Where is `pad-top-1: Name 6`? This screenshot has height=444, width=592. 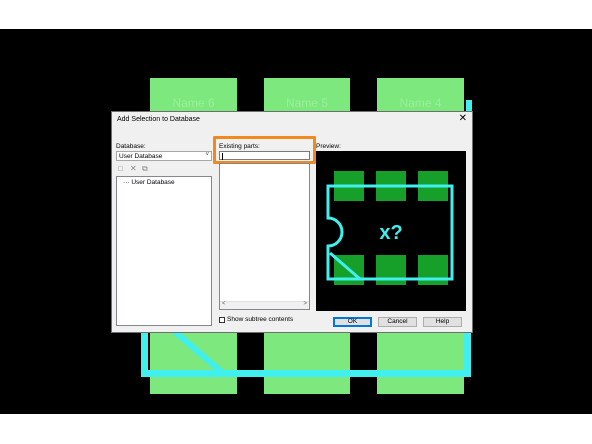
pad-top-1: Name 6 is located at coordinates (193, 96).